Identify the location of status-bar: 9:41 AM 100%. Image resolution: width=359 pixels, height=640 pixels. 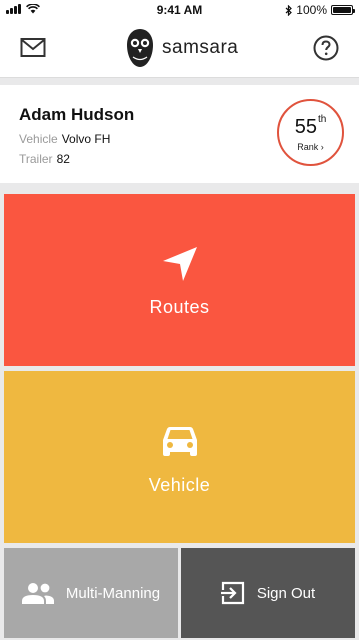
(179, 10).